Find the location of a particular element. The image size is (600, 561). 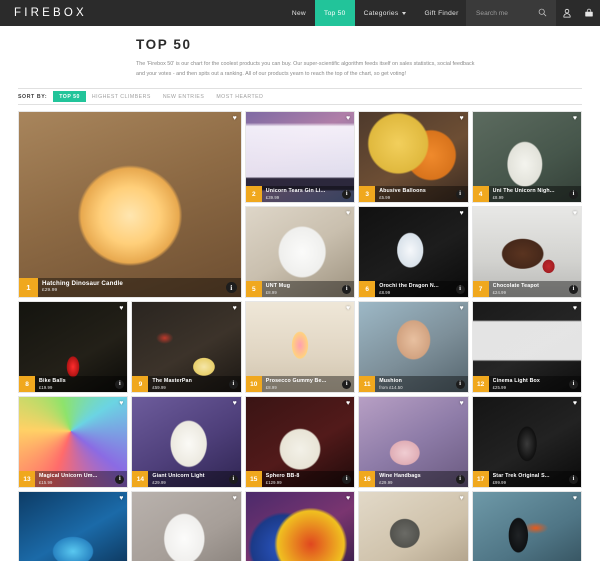

product-image is located at coordinates (526, 526).